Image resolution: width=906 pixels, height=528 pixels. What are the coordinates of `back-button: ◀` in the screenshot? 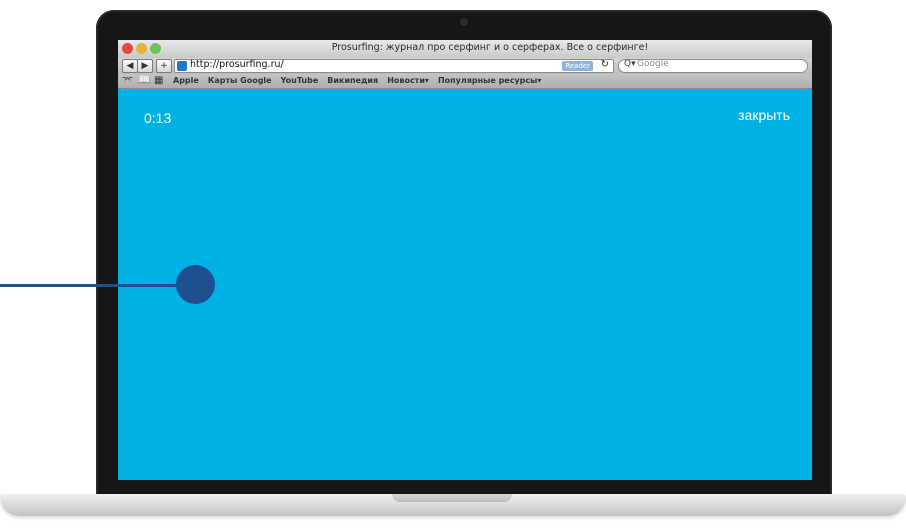 It's located at (130, 66).